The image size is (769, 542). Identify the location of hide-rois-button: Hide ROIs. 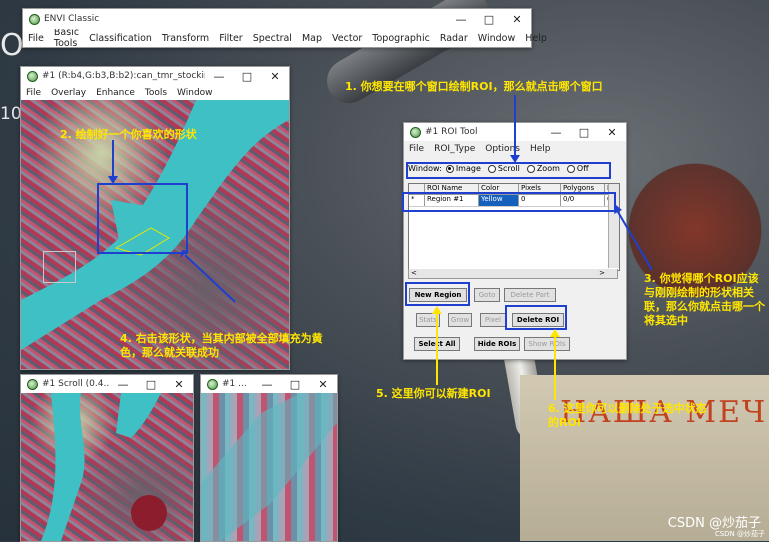
(497, 344).